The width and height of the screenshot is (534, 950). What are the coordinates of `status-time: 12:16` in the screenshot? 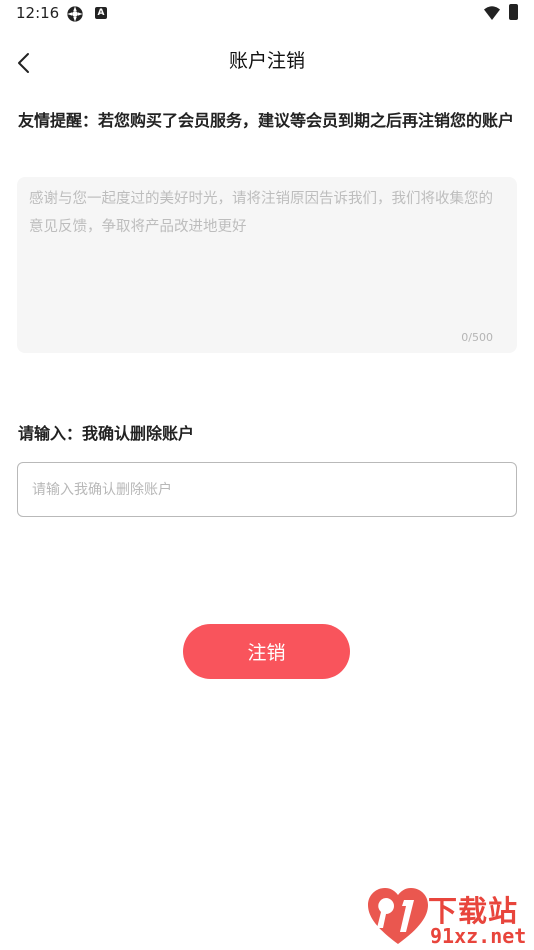 It's located at (38, 13).